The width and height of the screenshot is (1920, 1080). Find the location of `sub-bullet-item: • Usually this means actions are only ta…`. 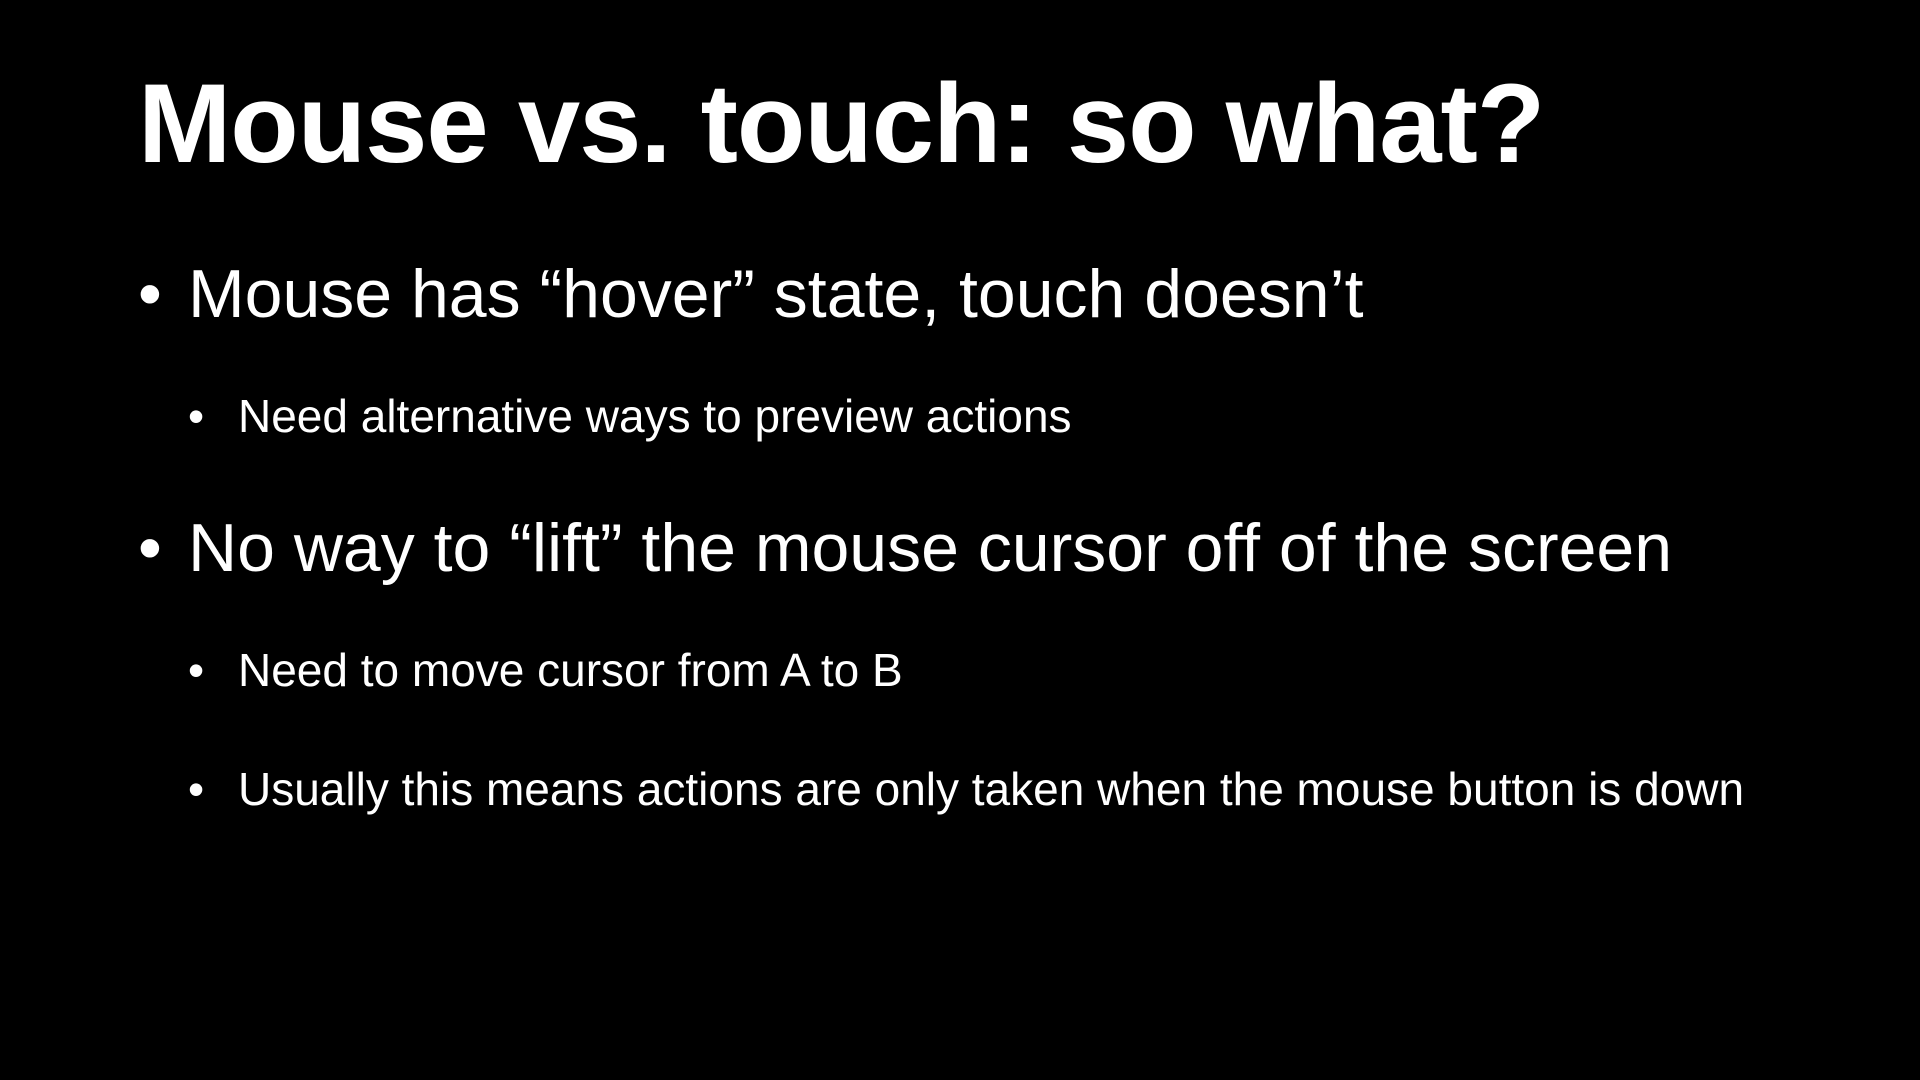

sub-bullet-item: • Usually this means actions are only ta… is located at coordinates (1028, 790).